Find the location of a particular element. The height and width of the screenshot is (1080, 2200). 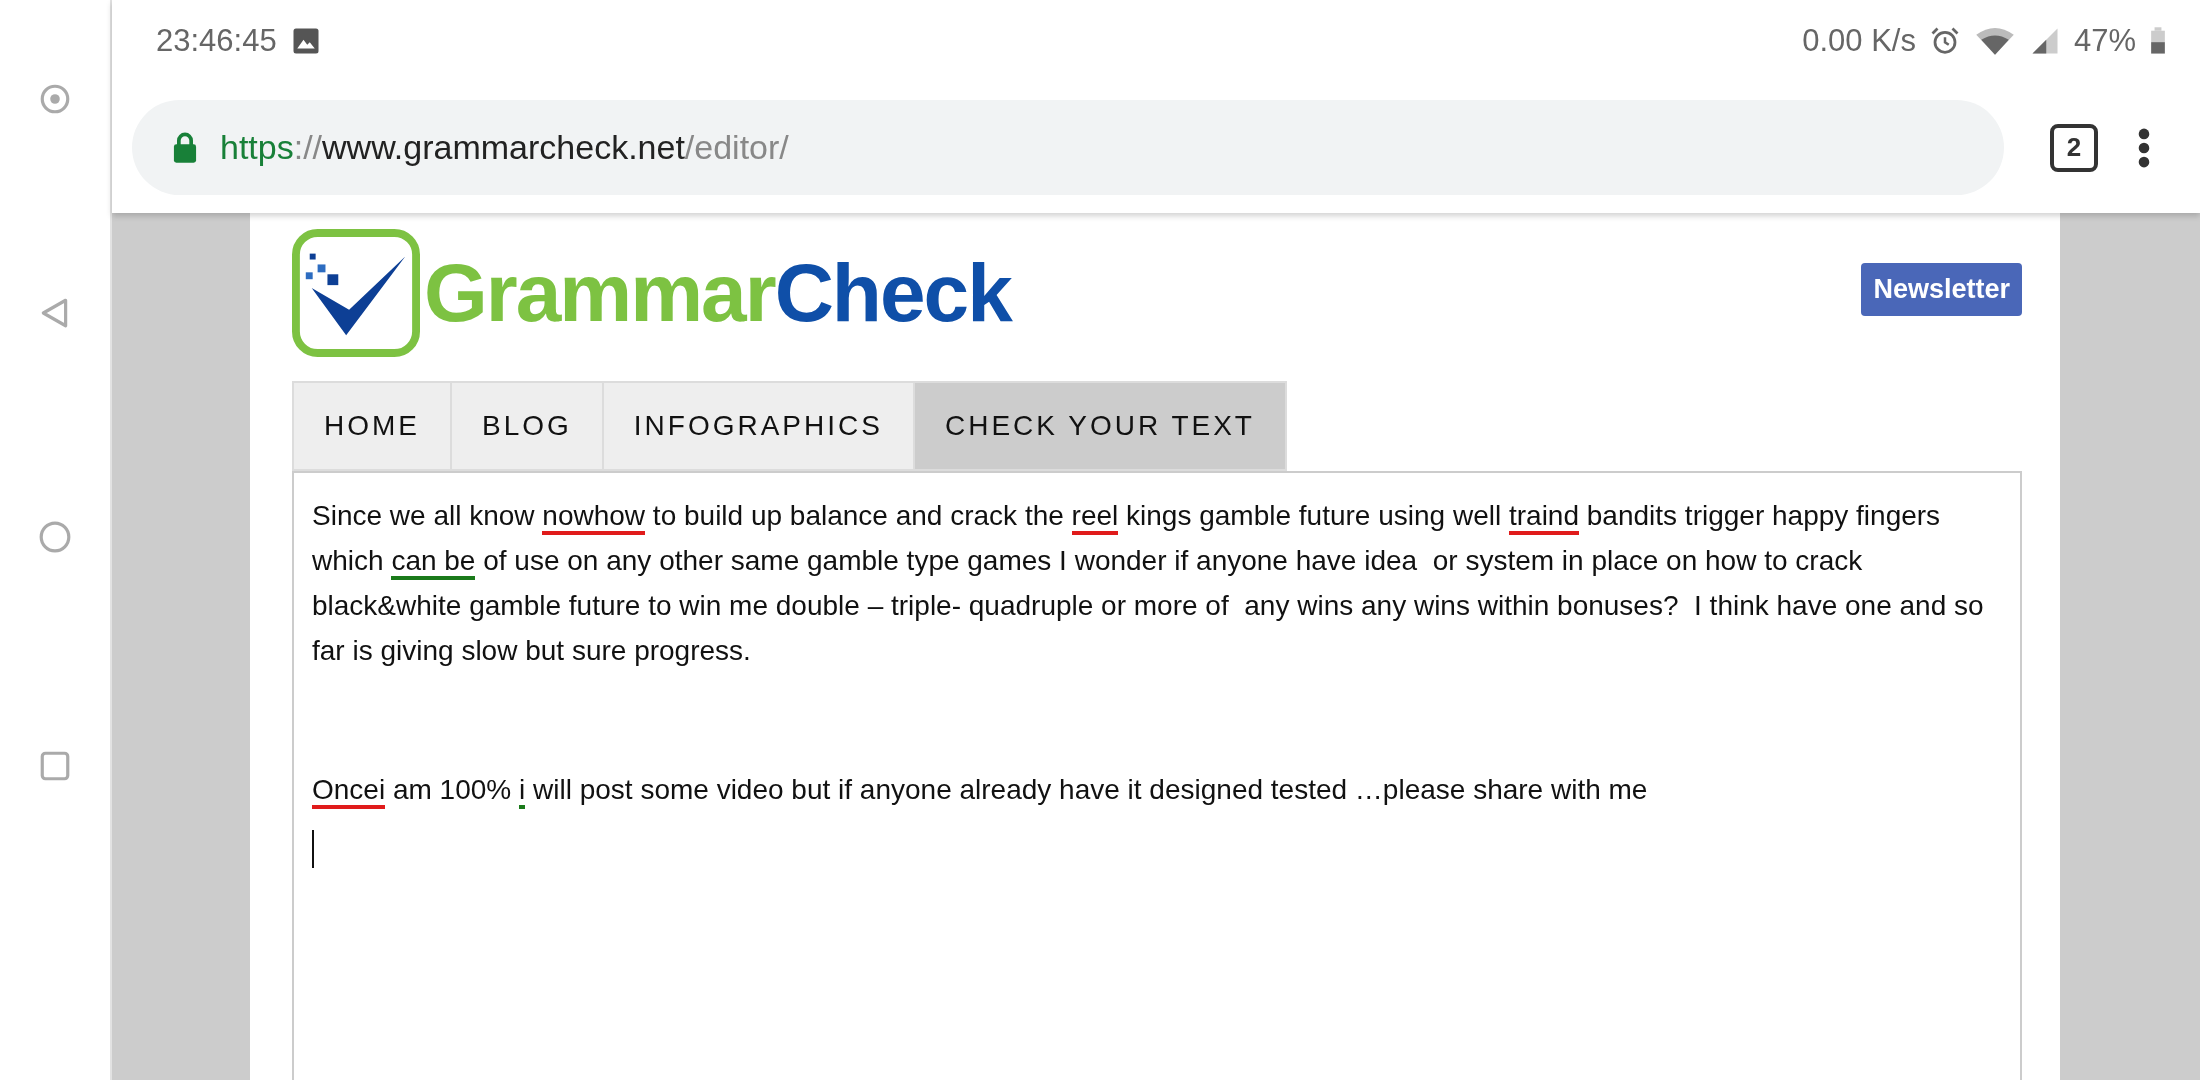

url-text: https://www.grammarcheck.net/editor/ is located at coordinates (504, 147).